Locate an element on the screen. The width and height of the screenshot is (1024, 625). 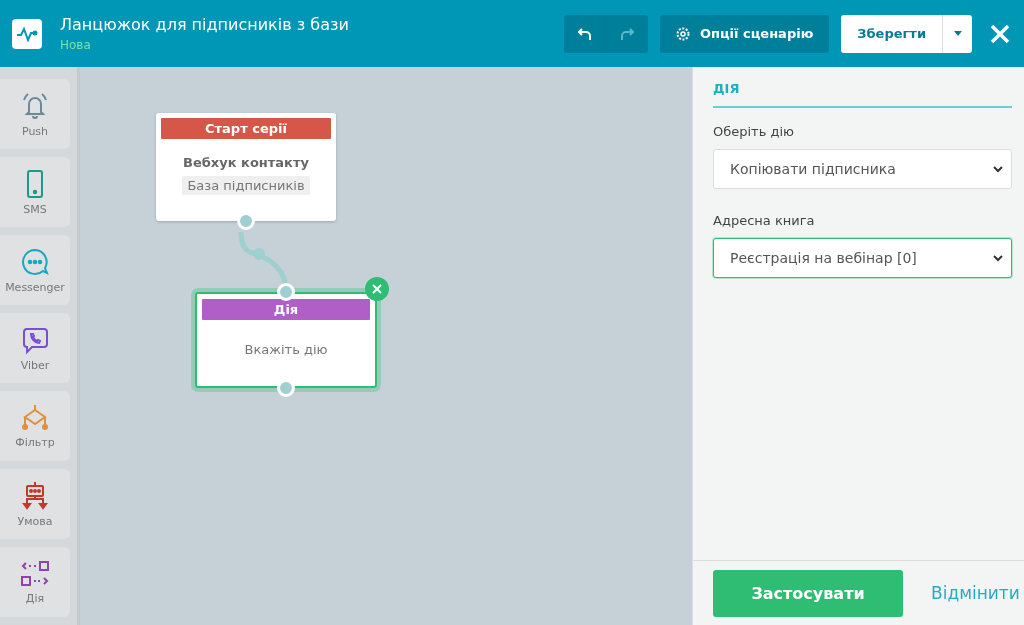
palette-item: Push is located at coordinates (35, 114).